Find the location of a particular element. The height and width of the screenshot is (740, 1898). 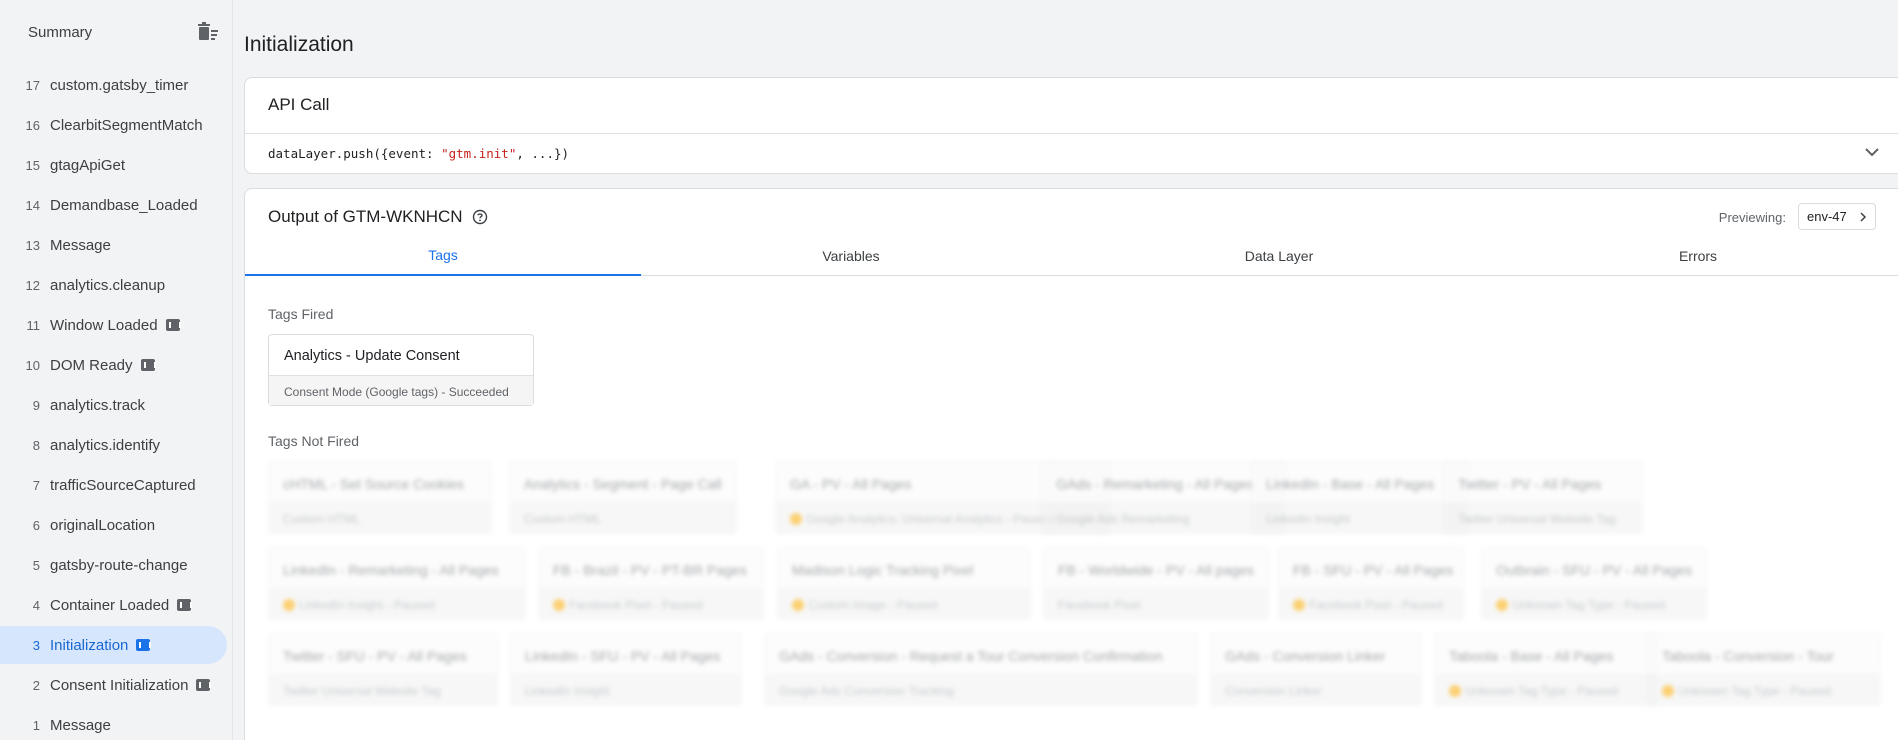

api-call-title: API Call is located at coordinates (299, 104).